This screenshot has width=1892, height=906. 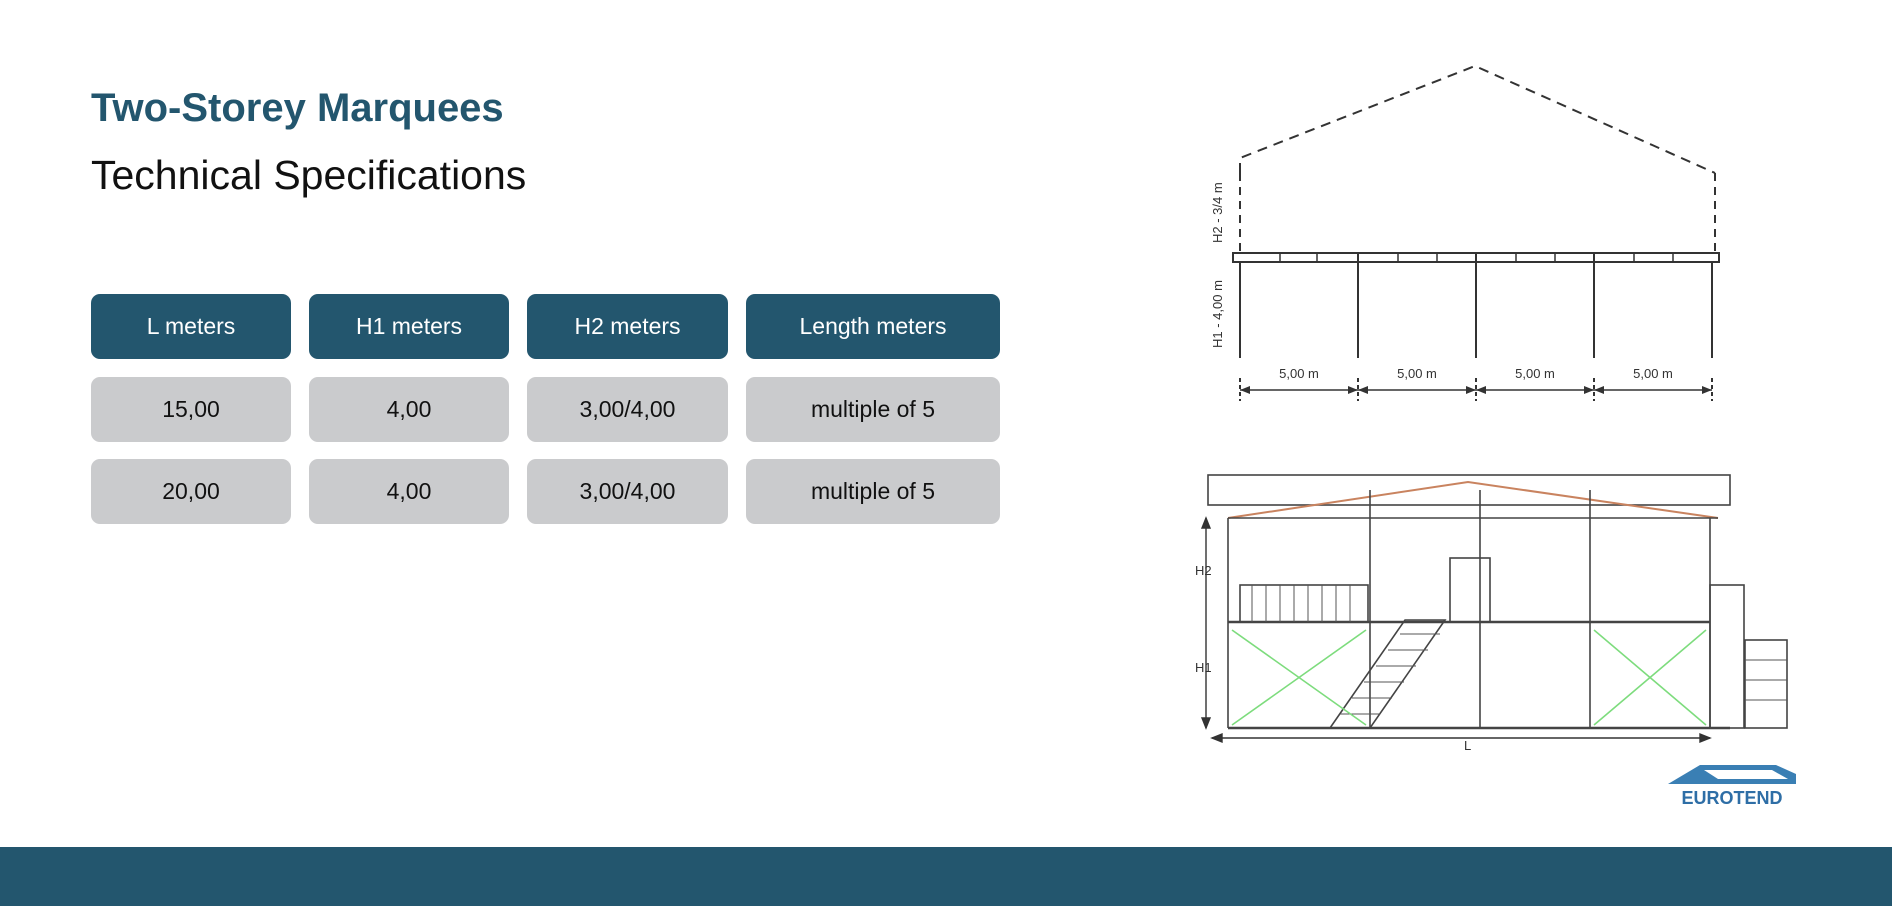 What do you see at coordinates (873, 326) in the screenshot?
I see `header-length-meters: Length meters` at bounding box center [873, 326].